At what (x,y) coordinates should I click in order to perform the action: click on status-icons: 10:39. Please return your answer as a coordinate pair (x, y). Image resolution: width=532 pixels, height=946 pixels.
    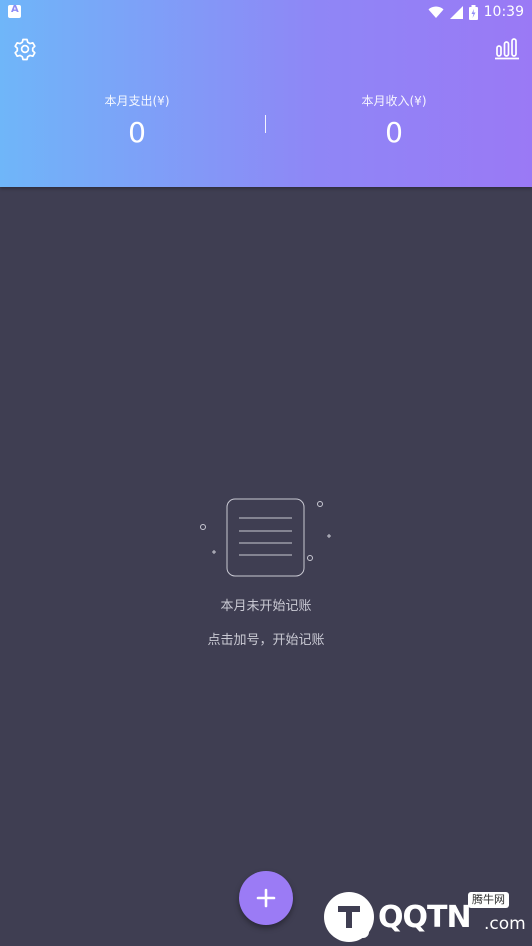
    Looking at the image, I should click on (476, 12).